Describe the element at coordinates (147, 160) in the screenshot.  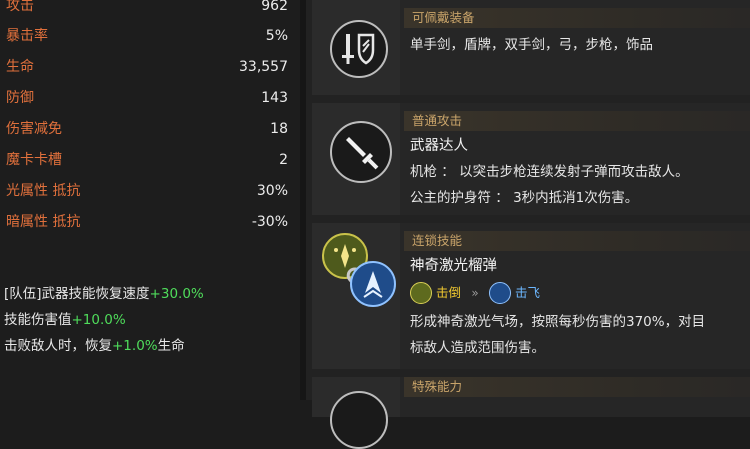
I see `stat-row-card-slots: 魔卡卡槽 2` at that location.